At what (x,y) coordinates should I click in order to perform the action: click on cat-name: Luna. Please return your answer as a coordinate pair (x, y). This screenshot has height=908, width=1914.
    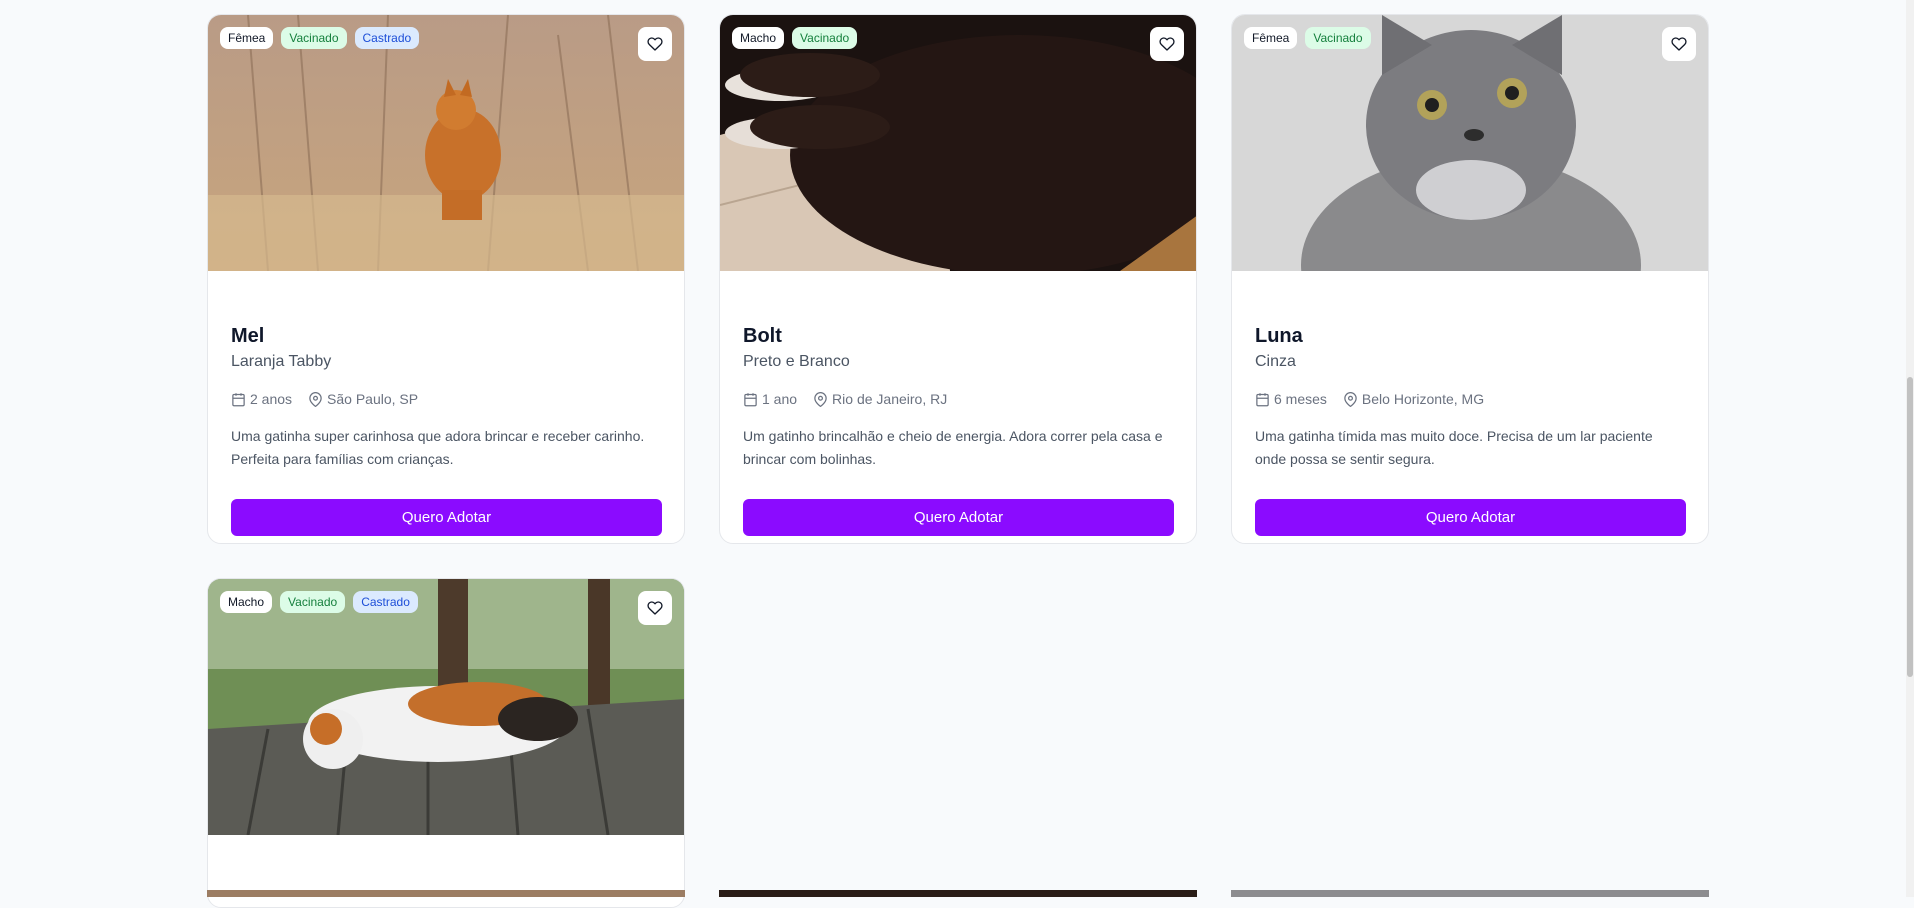
    Looking at the image, I should click on (1279, 336).